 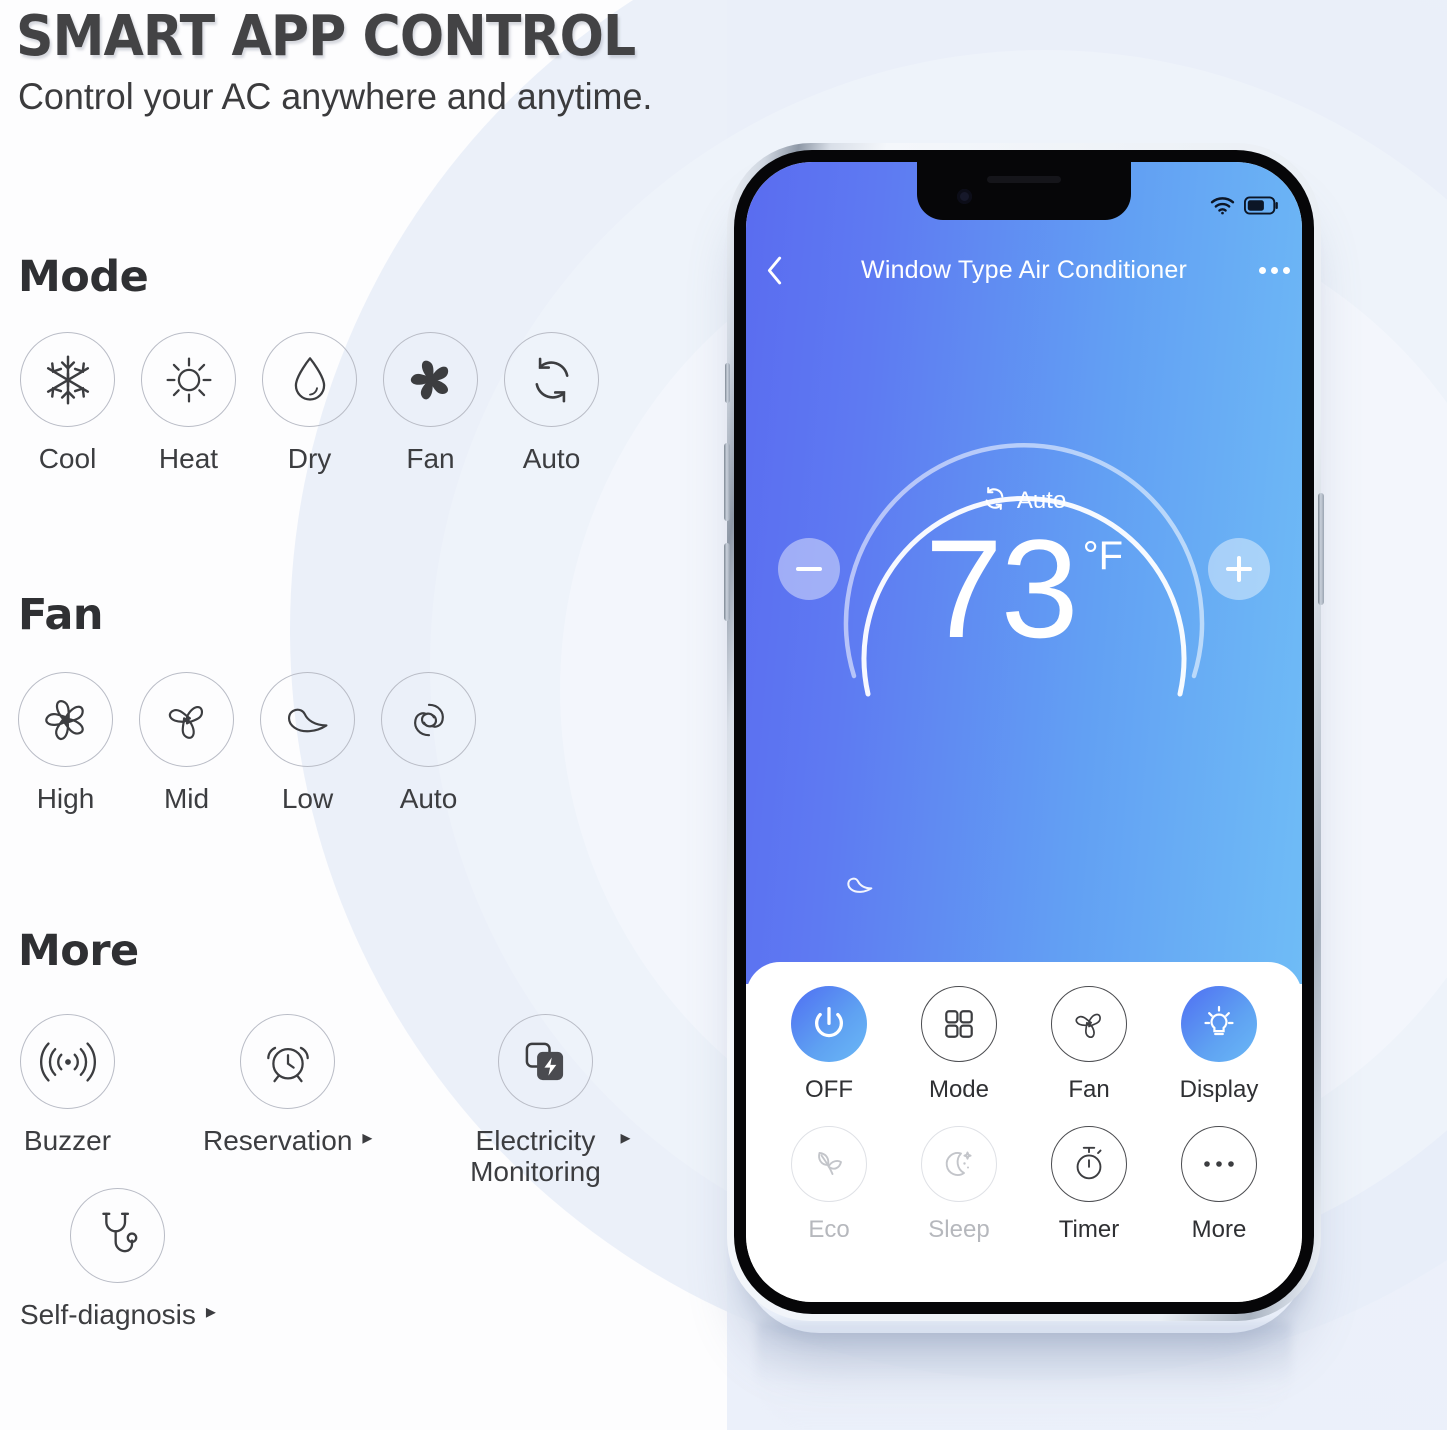 I want to click on sun-icon, so click(x=188, y=379).